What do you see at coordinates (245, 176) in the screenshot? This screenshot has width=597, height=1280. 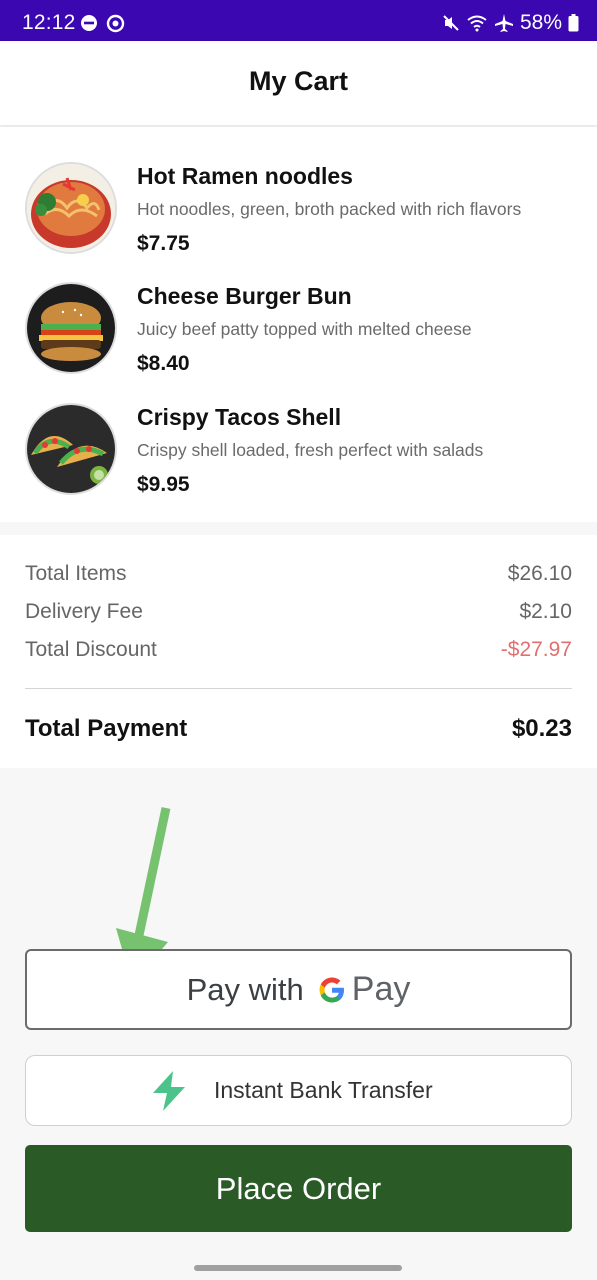 I see `item-name: Hot Ramen noodles` at bounding box center [245, 176].